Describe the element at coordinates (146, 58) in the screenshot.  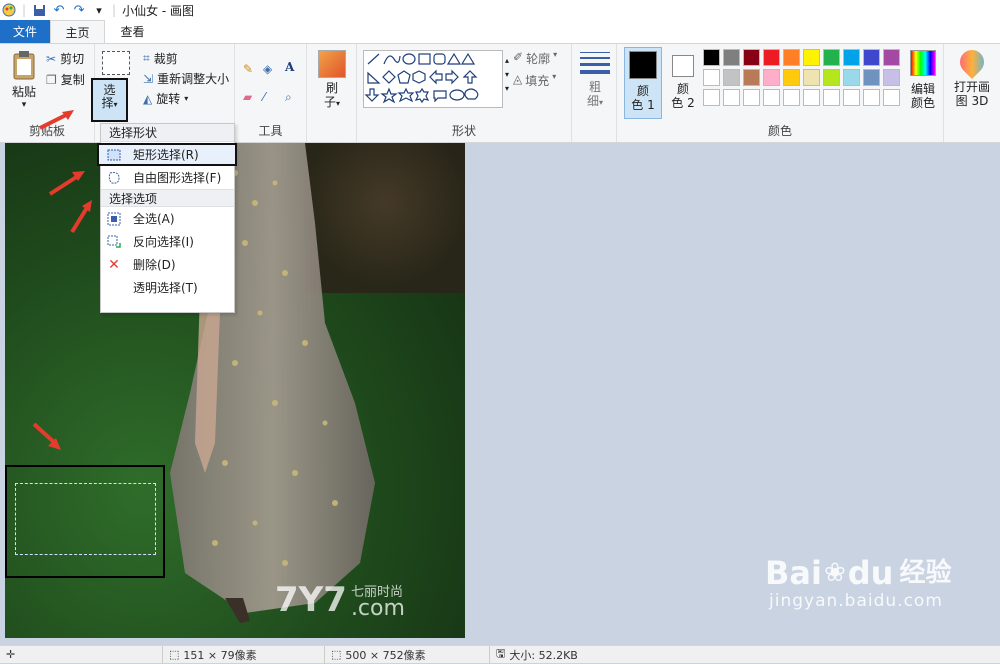
I see `crop-icon: ⌗` at that location.